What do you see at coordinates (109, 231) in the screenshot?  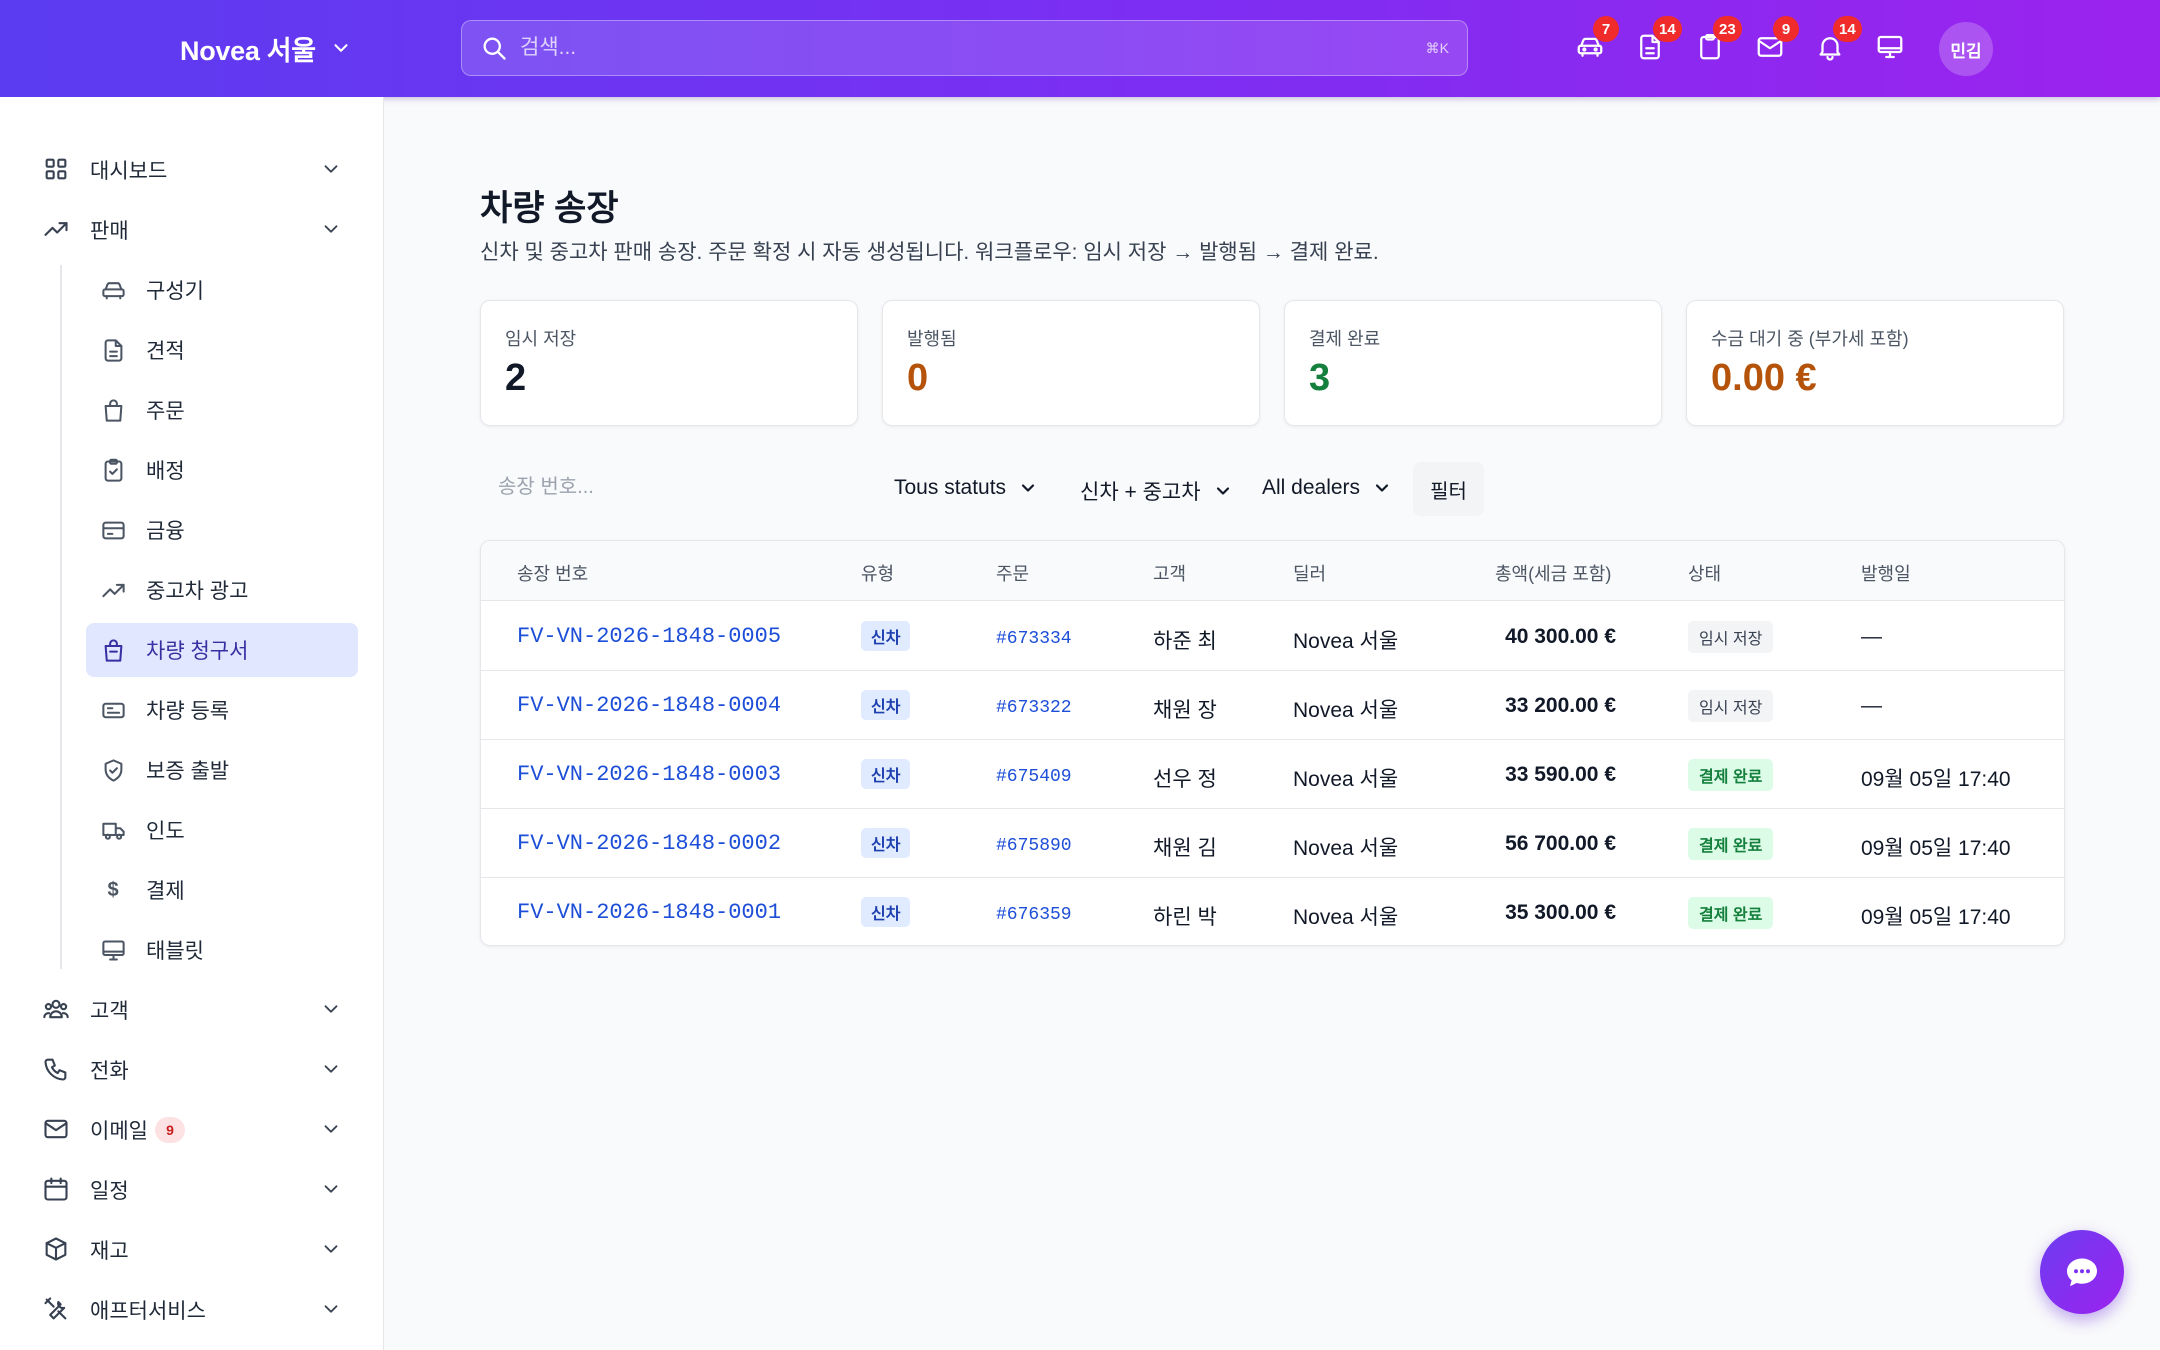 I see `sidebar-item-label: 판매` at bounding box center [109, 231].